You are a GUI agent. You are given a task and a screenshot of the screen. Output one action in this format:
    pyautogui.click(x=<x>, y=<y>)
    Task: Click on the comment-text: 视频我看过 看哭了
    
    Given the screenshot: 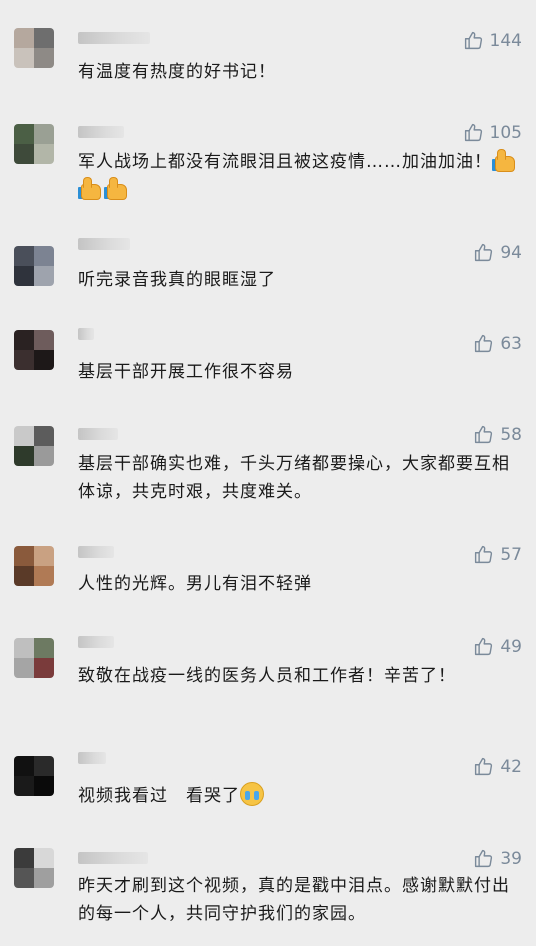 What is the action you would take?
    pyautogui.click(x=298, y=796)
    